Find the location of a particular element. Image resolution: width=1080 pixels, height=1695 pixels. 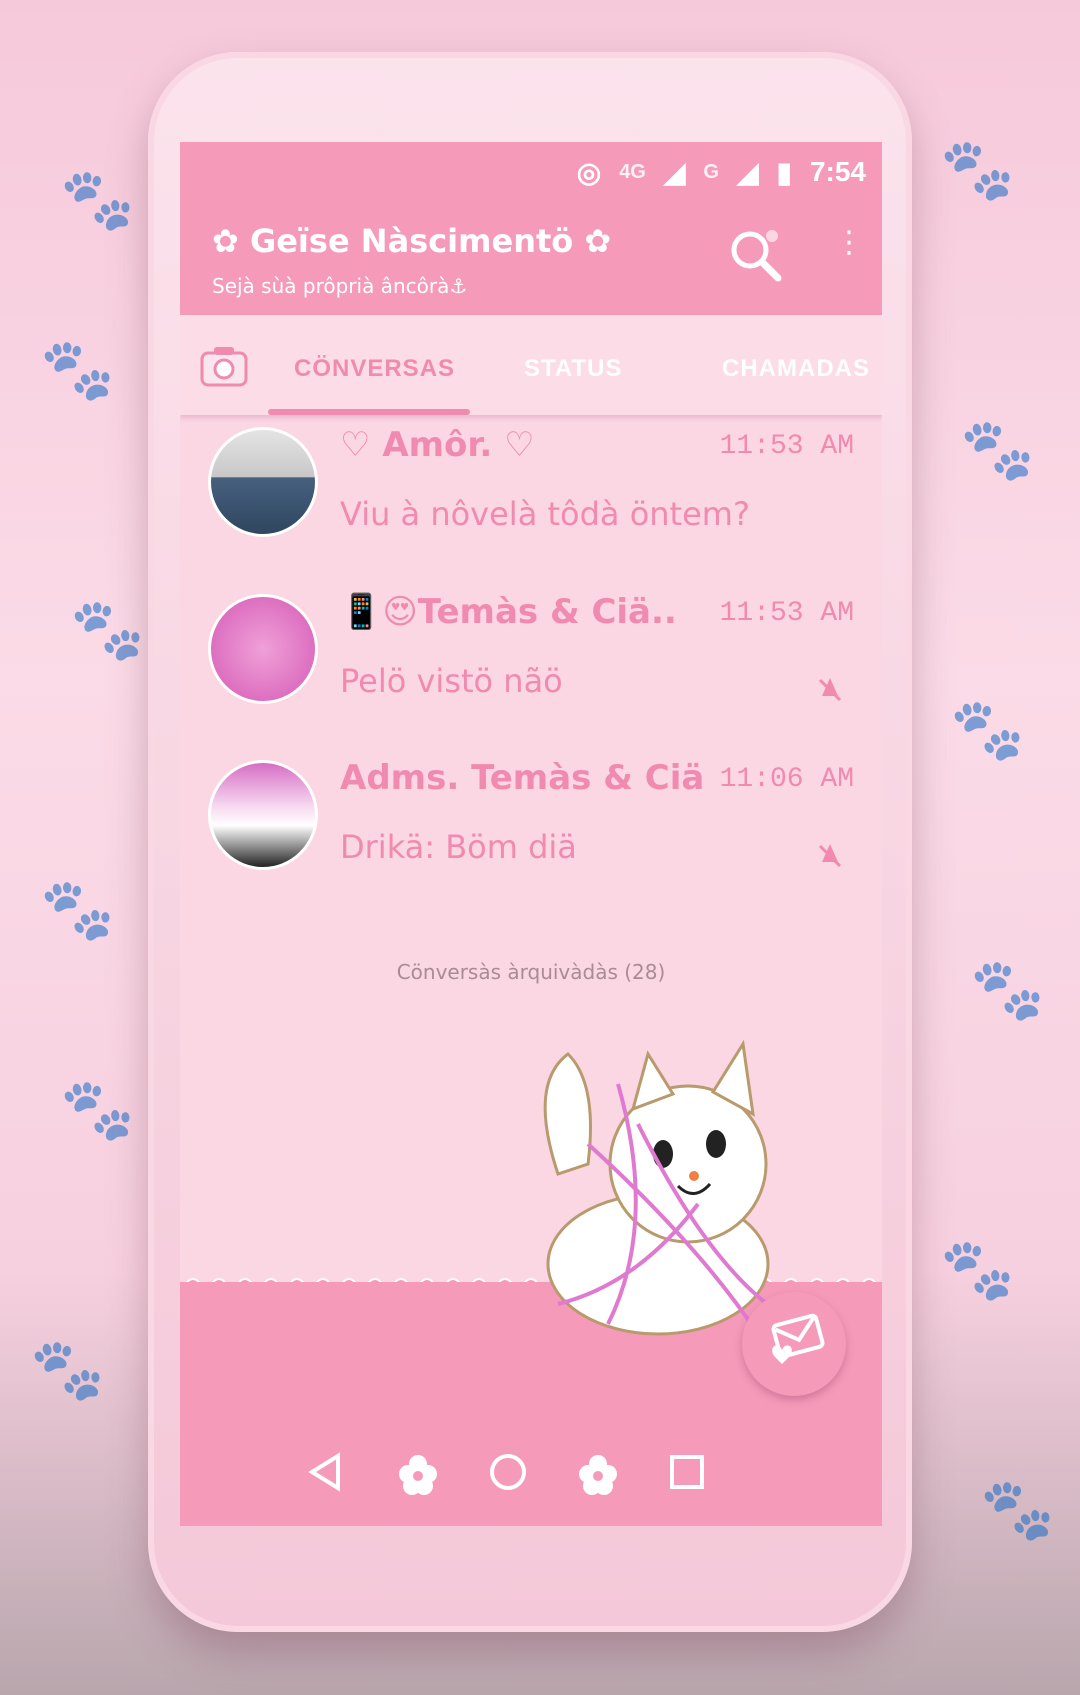

profile-title: ✿ Geïse Nàscimentö ✿ is located at coordinates (412, 241).